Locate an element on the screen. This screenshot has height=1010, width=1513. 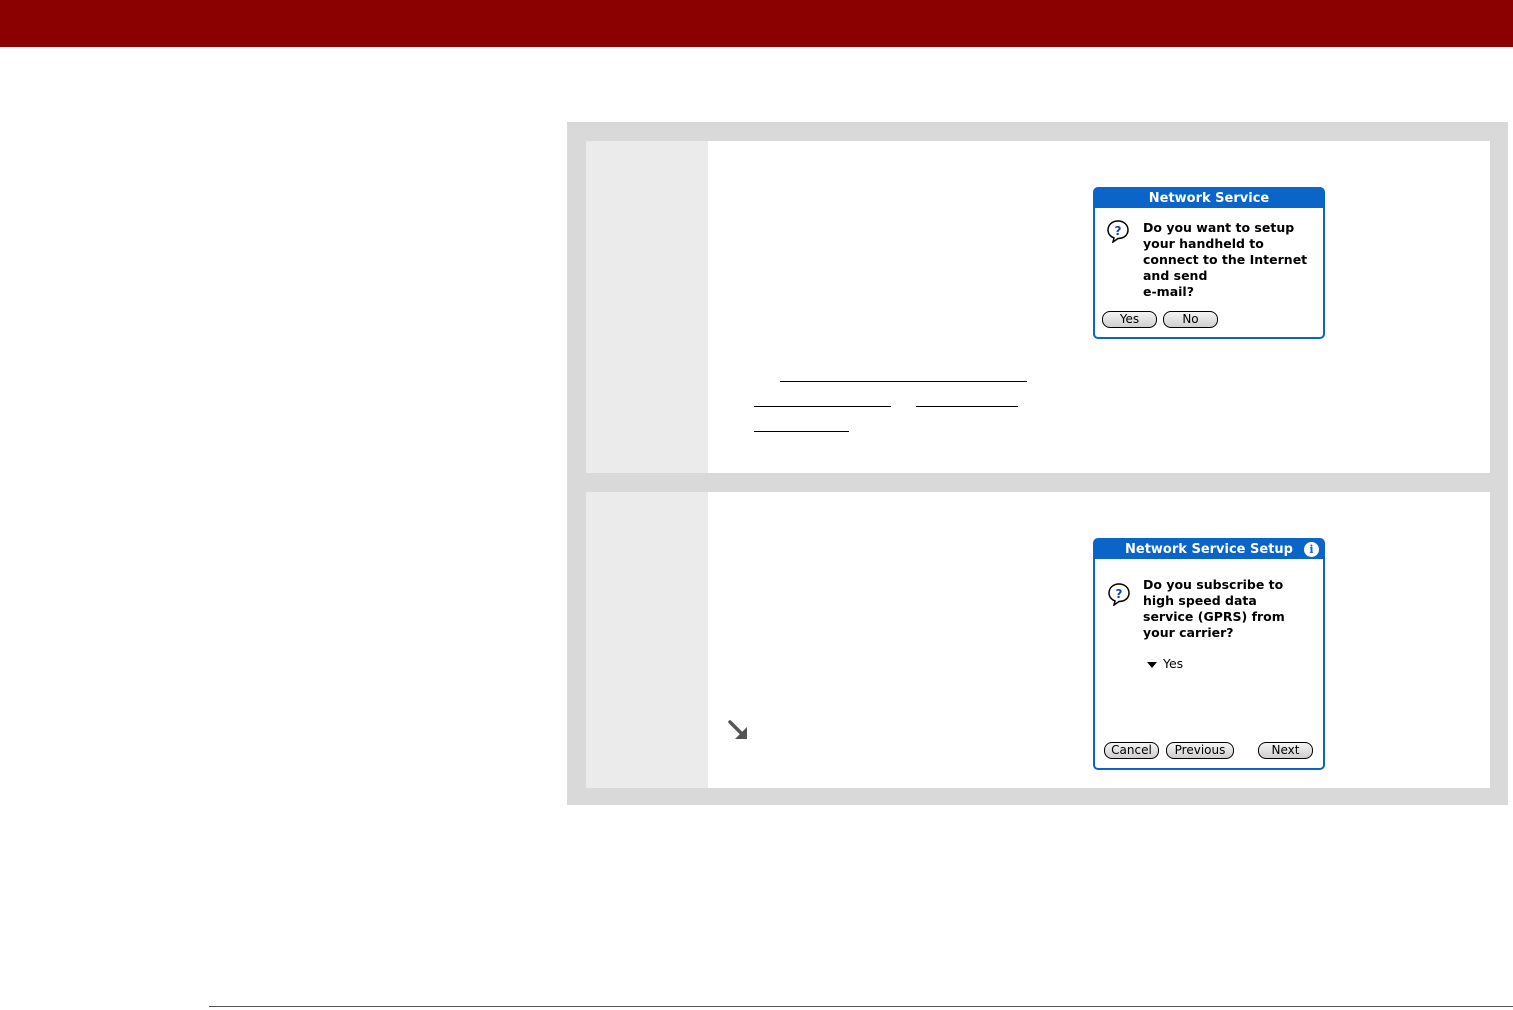
dropdown-arrow-icon is located at coordinates (1152, 665).